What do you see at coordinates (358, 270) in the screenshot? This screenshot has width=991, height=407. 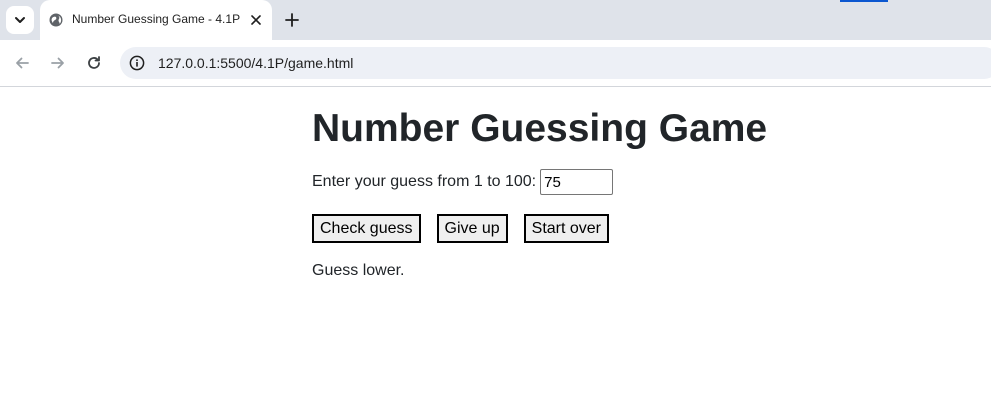 I see `result-message: Guess lower.` at bounding box center [358, 270].